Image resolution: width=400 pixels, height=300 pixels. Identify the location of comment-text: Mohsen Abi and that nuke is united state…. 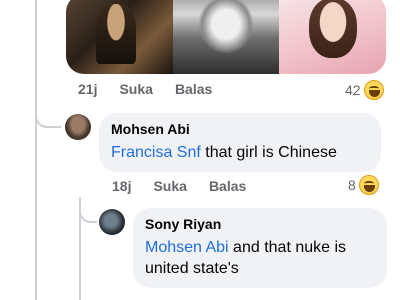
(260, 258).